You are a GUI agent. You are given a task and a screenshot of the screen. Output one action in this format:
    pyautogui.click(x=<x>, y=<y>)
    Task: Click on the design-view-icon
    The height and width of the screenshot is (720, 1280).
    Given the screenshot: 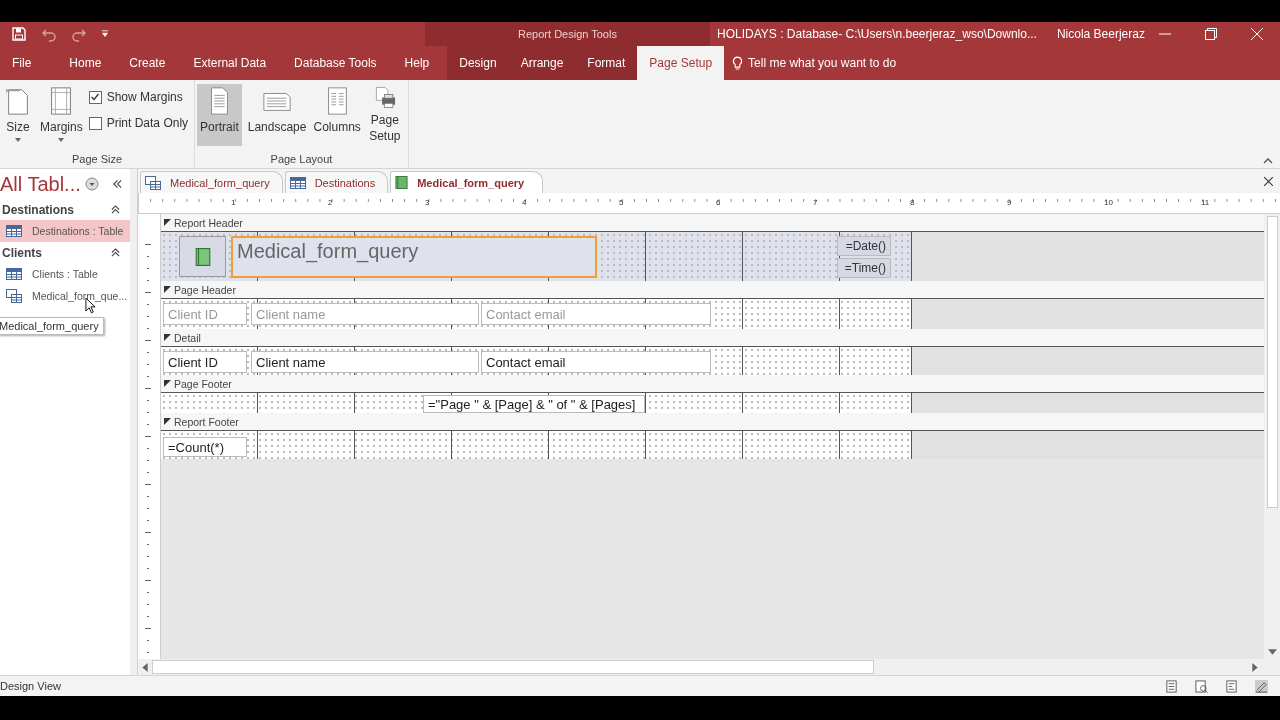 What is the action you would take?
    pyautogui.click(x=1261, y=686)
    